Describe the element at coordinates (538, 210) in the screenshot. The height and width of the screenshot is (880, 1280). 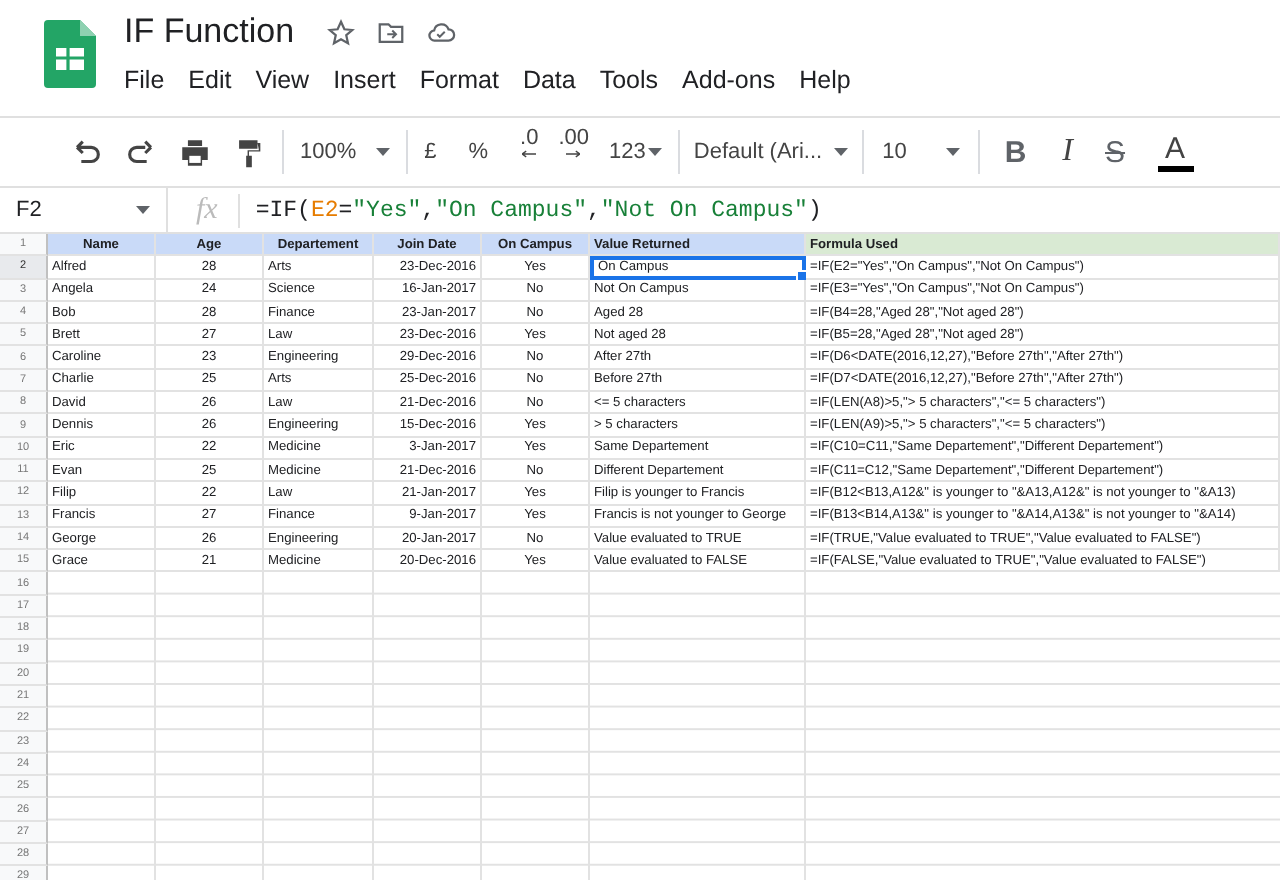
I see `formula-input: =IF(E2="Yes","On Campus","Not On Campus")` at that location.